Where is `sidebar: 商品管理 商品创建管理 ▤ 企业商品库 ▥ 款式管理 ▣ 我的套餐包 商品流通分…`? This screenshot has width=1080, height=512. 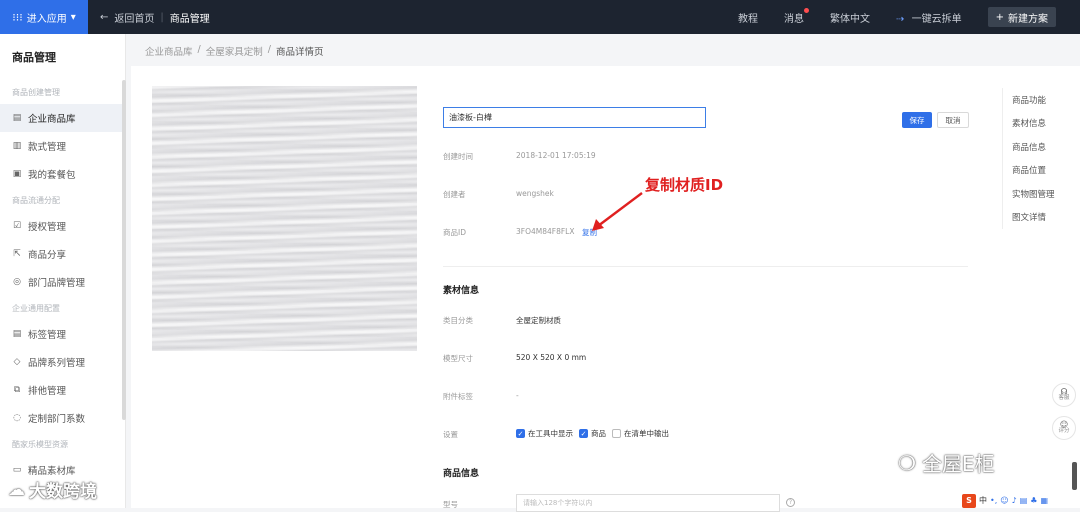
sidebar: 商品管理 商品创建管理 ▤ 企业商品库 ▥ 款式管理 ▣ 我的套餐包 商品流通分… is located at coordinates (63, 271).